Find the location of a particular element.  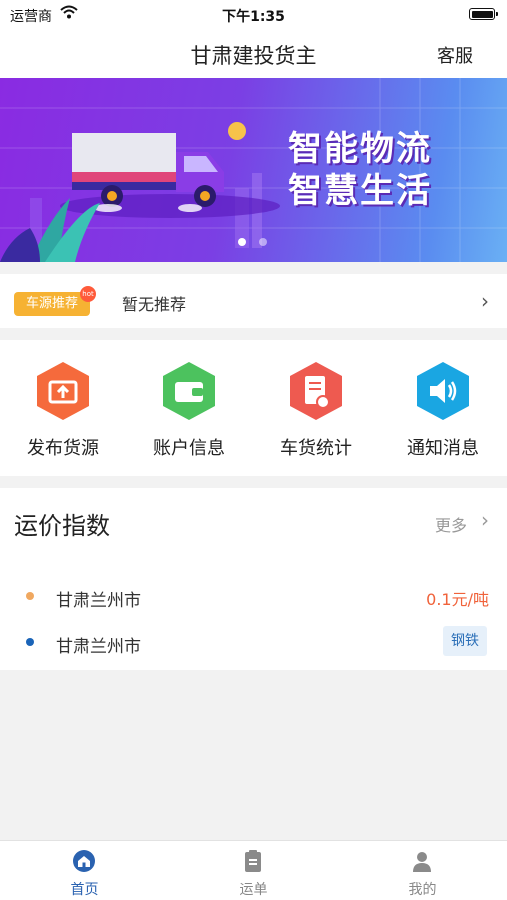

action-notifications: 通知消息 is located at coordinates (443, 408).